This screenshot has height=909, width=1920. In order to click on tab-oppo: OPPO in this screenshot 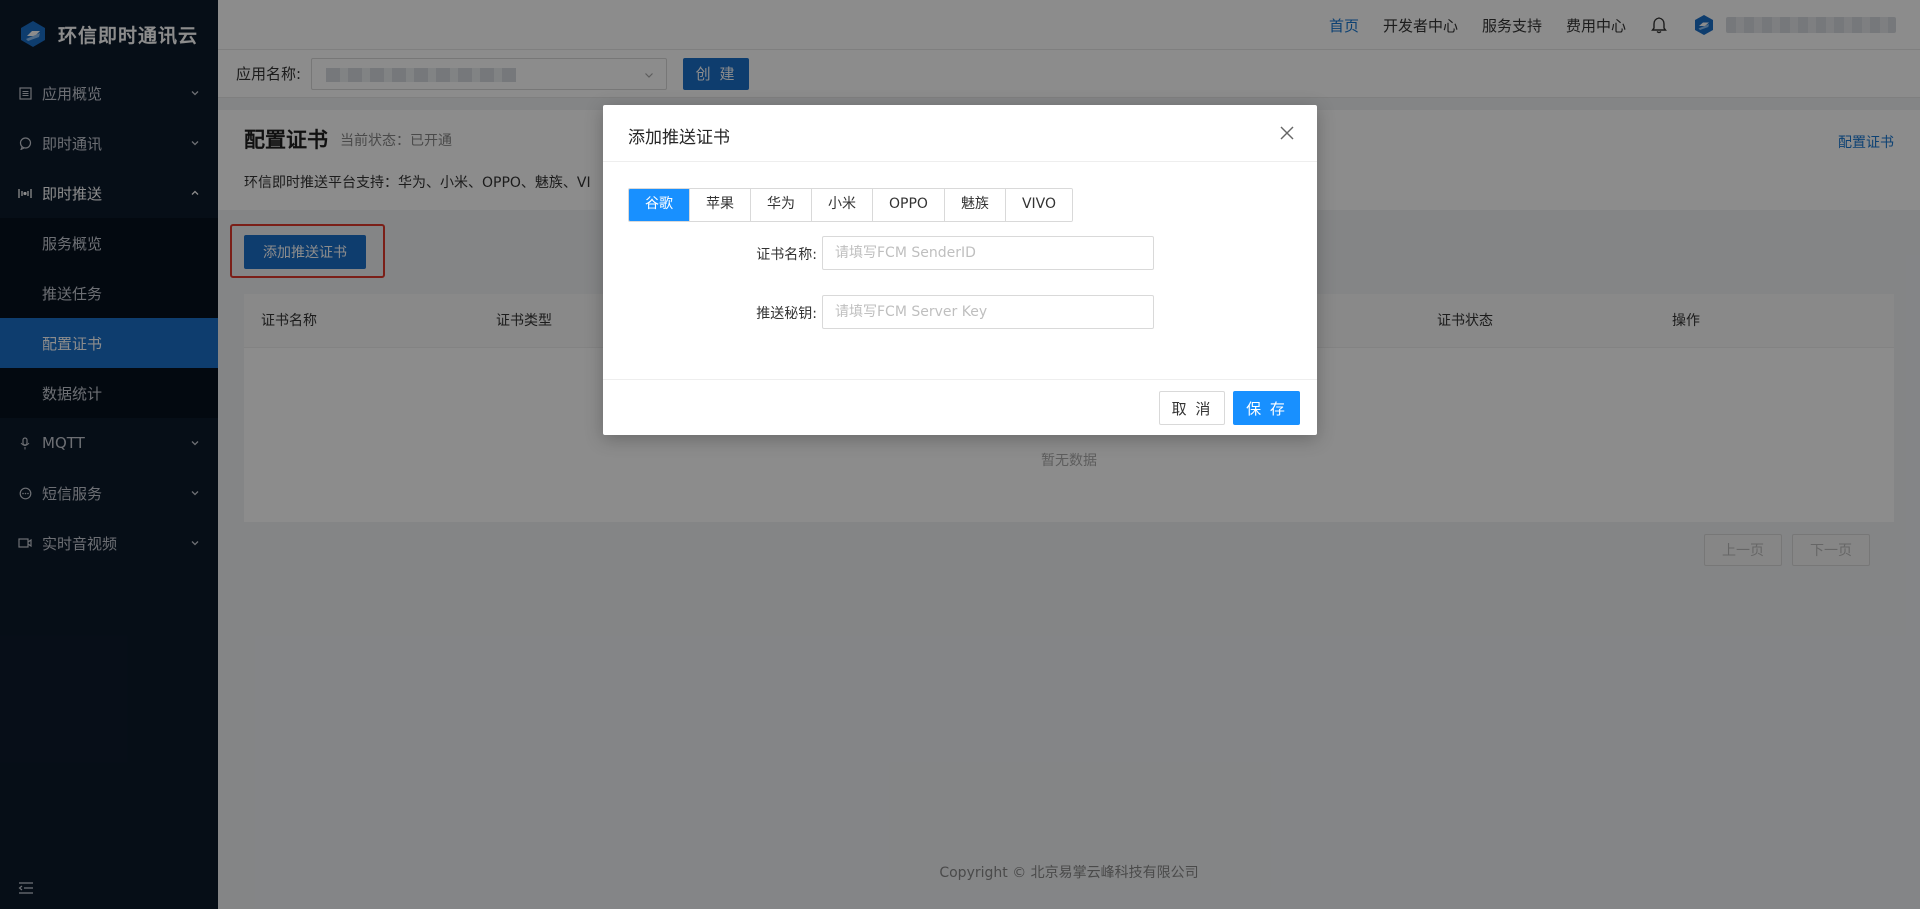, I will do `click(908, 205)`.